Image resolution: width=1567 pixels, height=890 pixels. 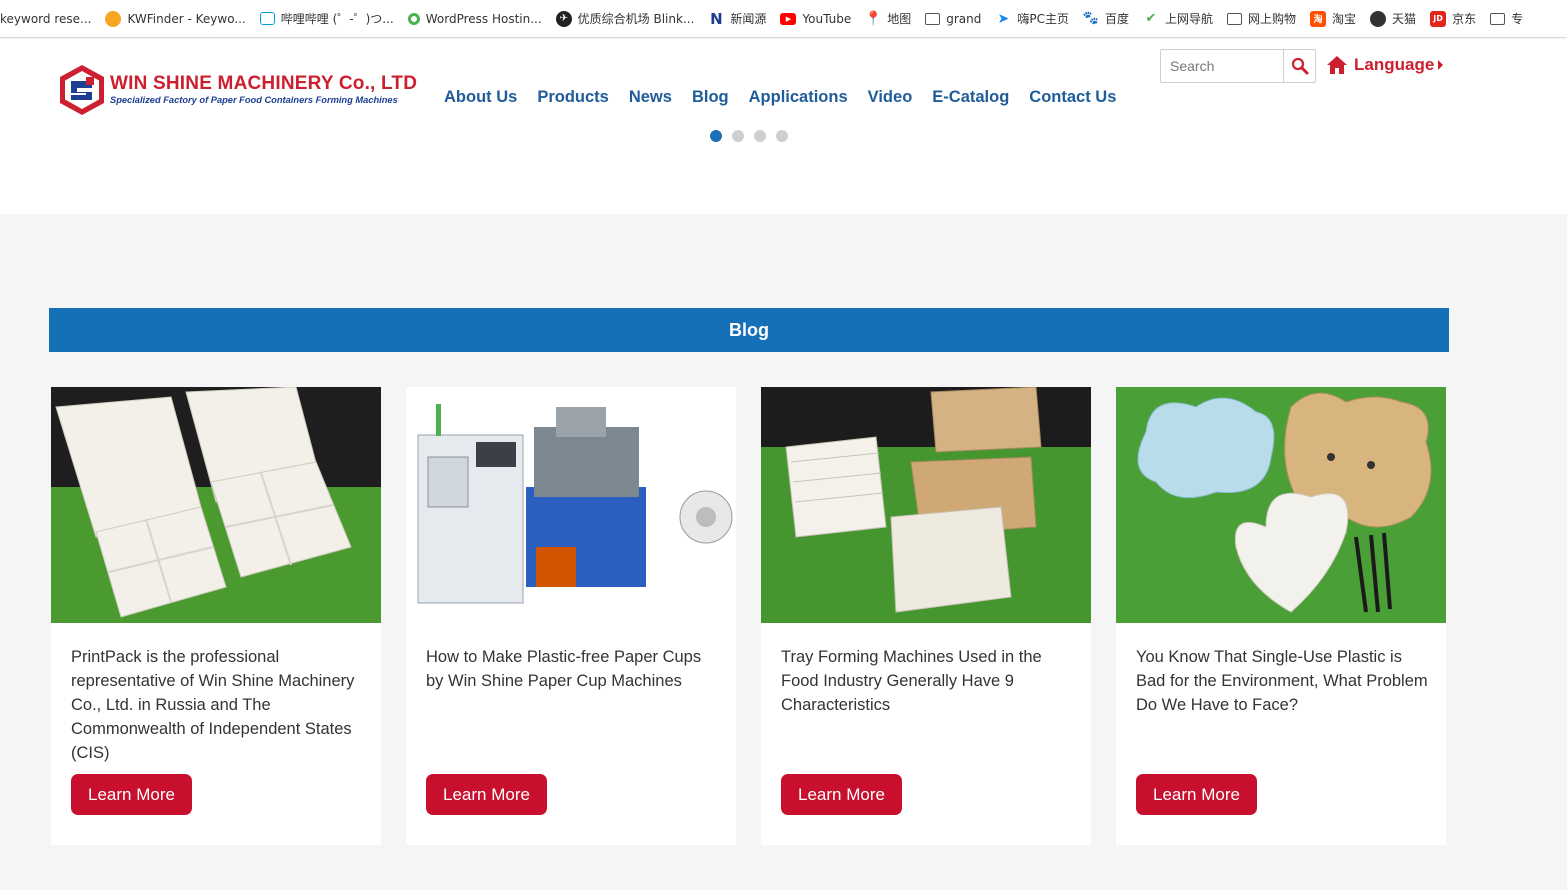 I want to click on search-button, so click(x=1299, y=66).